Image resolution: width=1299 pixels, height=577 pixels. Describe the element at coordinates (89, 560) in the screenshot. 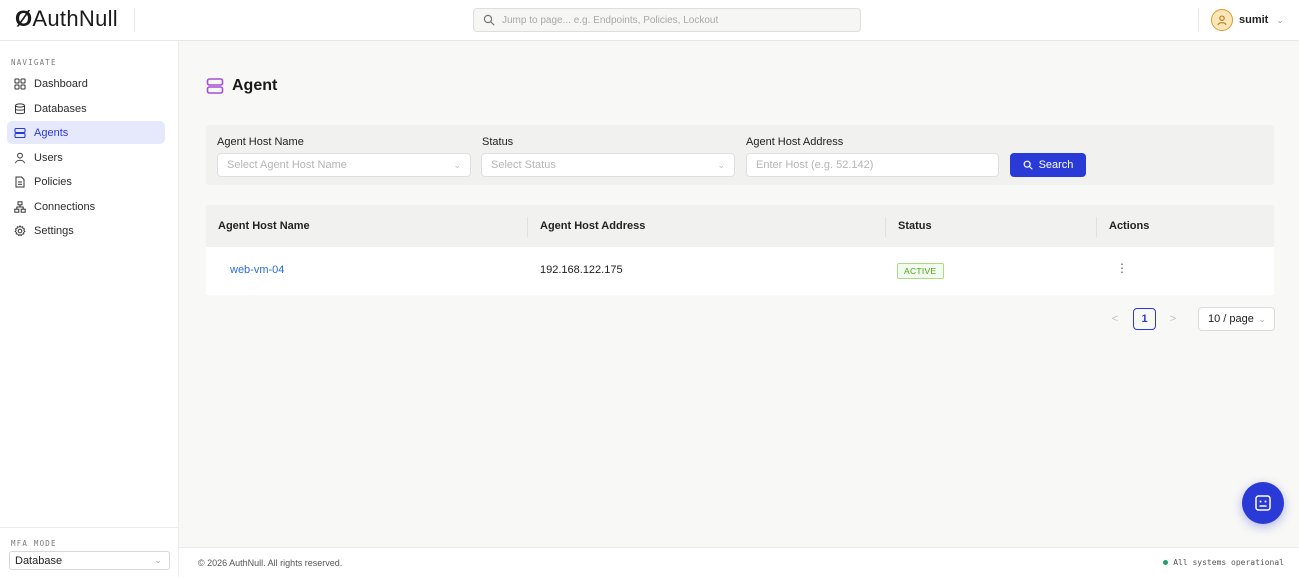

I see `mfa-mode-select: Database ⌄` at that location.